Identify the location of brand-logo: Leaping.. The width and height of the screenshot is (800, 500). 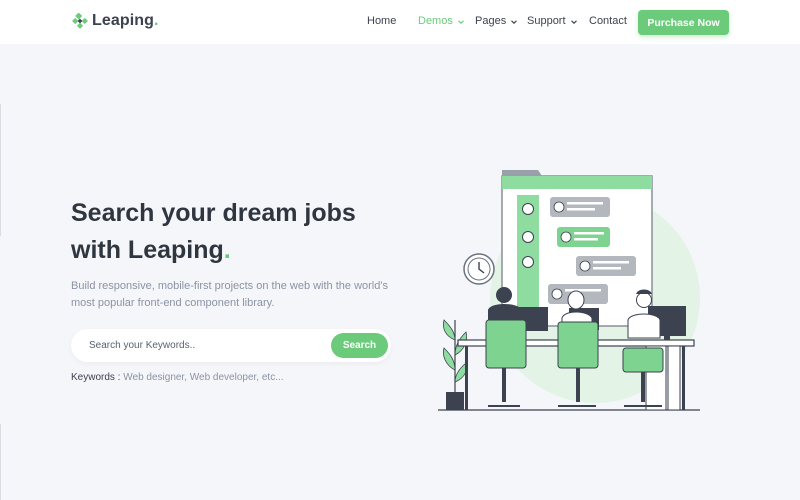
(115, 21).